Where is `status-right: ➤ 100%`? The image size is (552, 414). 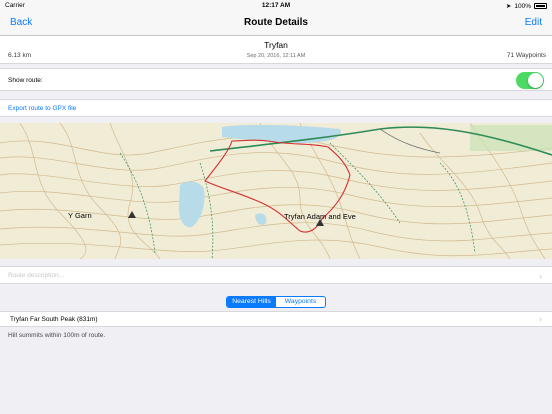
status-right: ➤ 100% is located at coordinates (526, 6).